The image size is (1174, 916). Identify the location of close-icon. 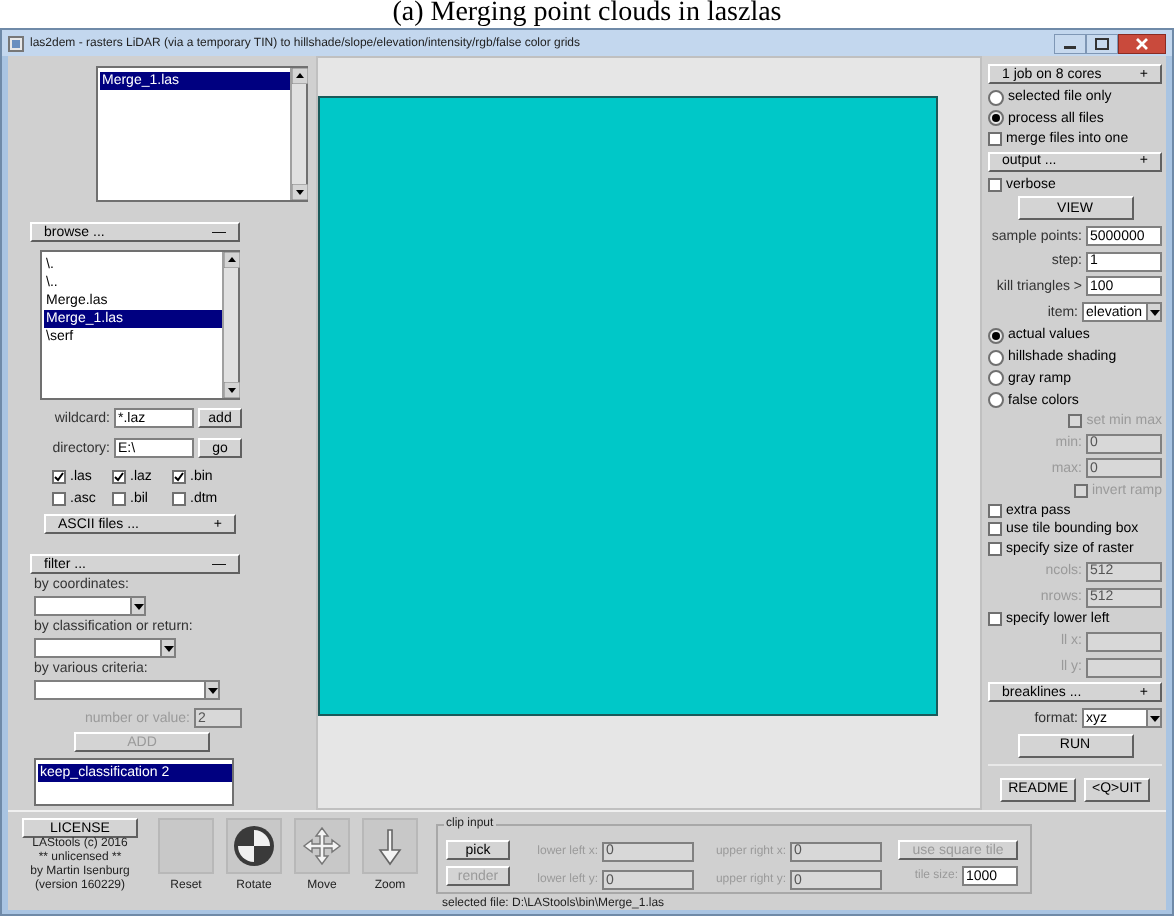
(1142, 43).